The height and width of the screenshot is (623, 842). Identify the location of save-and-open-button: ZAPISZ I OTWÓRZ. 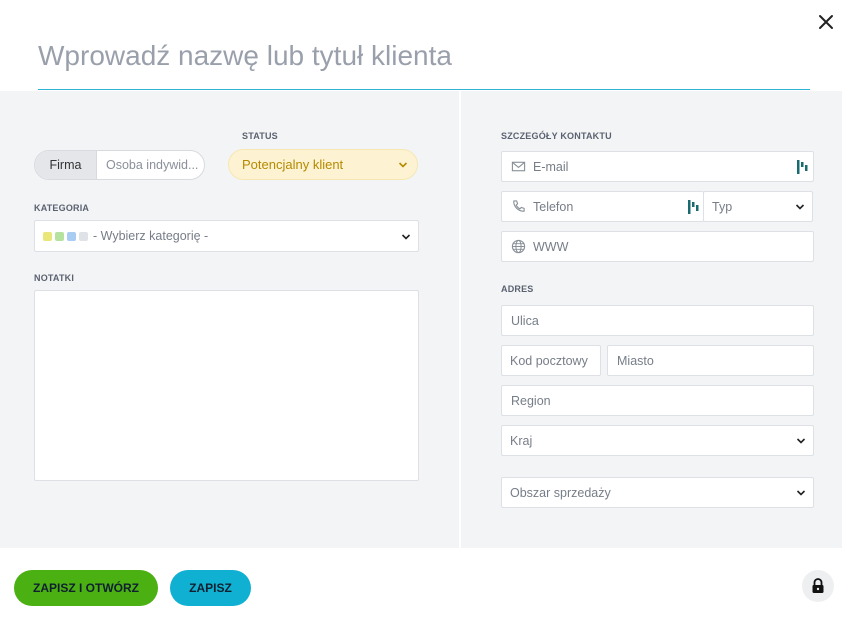
(86, 588).